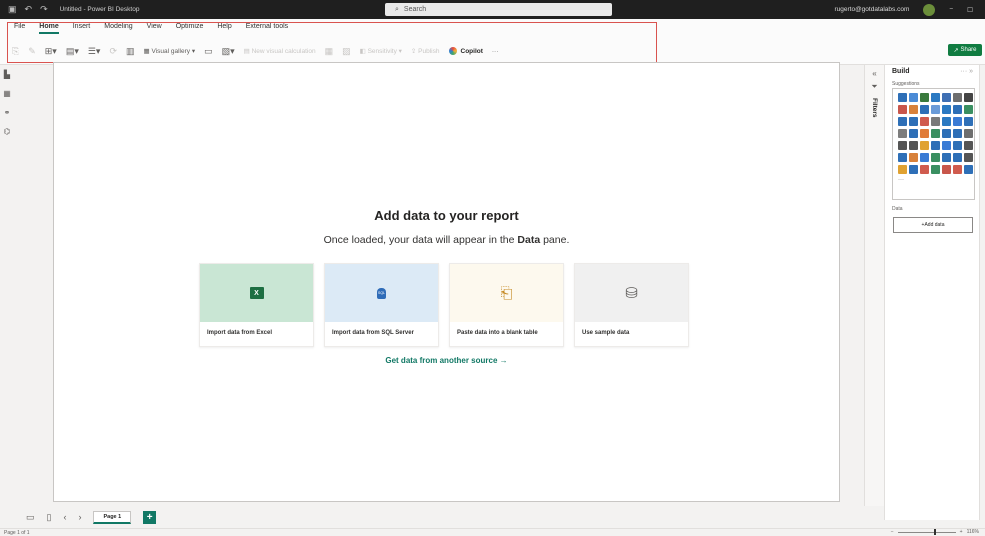  I want to click on collapse-icon: «, so click(874, 73).